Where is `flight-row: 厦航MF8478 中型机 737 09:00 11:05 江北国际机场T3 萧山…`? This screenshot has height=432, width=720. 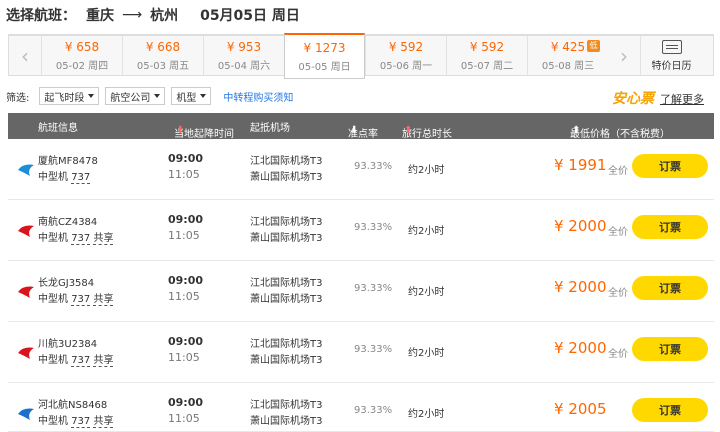 flight-row: 厦航MF8478 中型机 737 09:00 11:05 江北国际机场T3 萧山… is located at coordinates (361, 169).